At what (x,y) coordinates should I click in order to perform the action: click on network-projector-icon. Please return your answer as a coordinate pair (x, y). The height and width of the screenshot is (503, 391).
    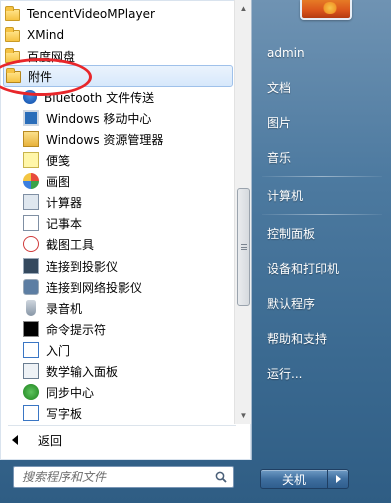
    Looking at the image, I should click on (31, 287).